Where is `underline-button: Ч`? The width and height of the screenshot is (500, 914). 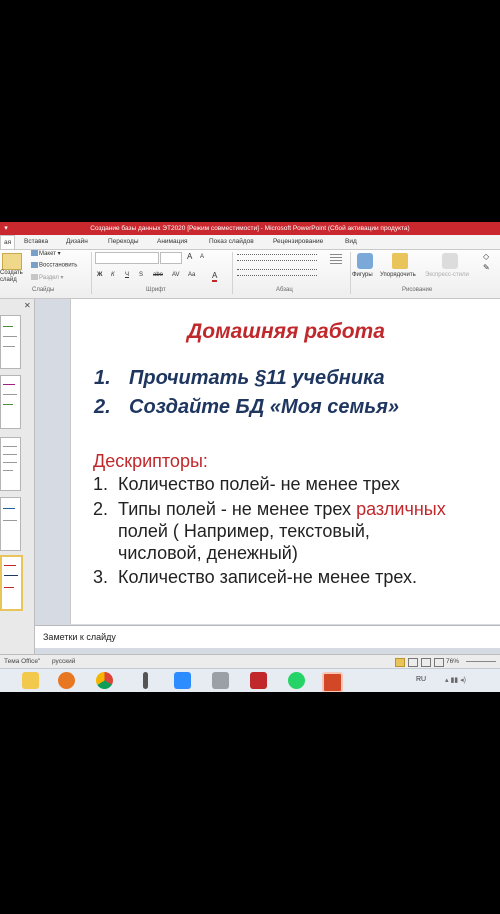 underline-button: Ч is located at coordinates (127, 275).